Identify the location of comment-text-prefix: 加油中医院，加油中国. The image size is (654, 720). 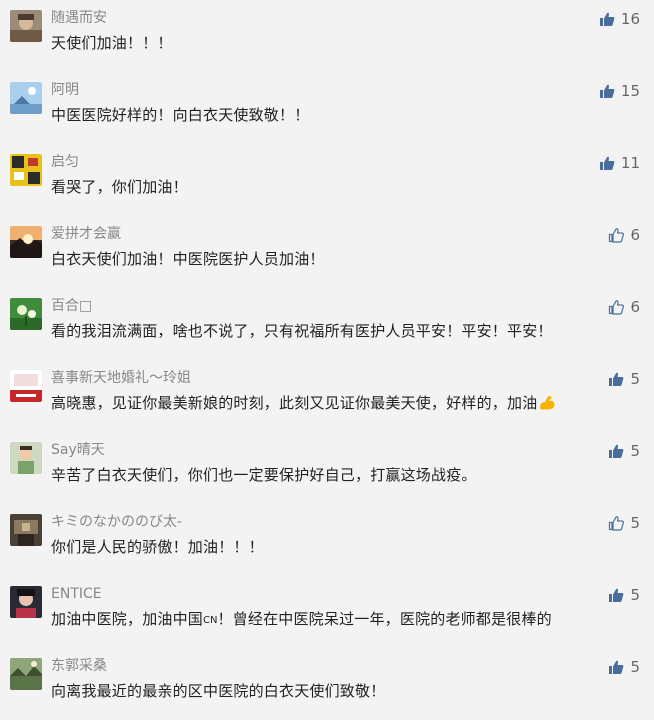
(127, 619).